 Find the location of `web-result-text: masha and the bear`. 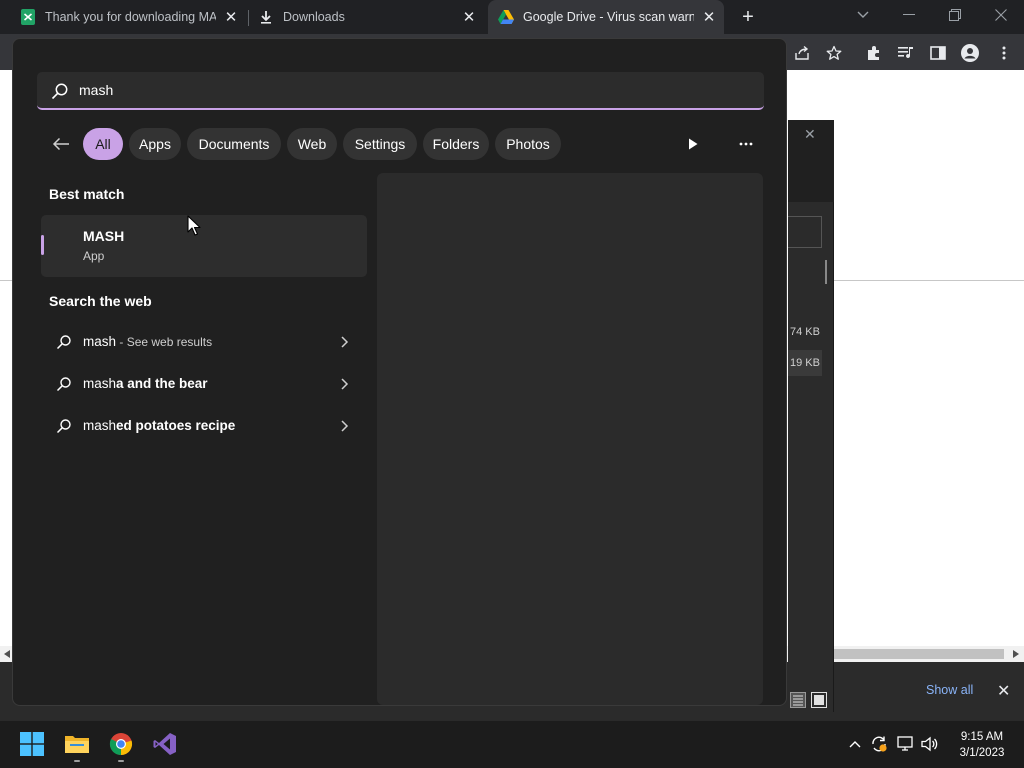

web-result-text: masha and the bear is located at coordinates (145, 383).